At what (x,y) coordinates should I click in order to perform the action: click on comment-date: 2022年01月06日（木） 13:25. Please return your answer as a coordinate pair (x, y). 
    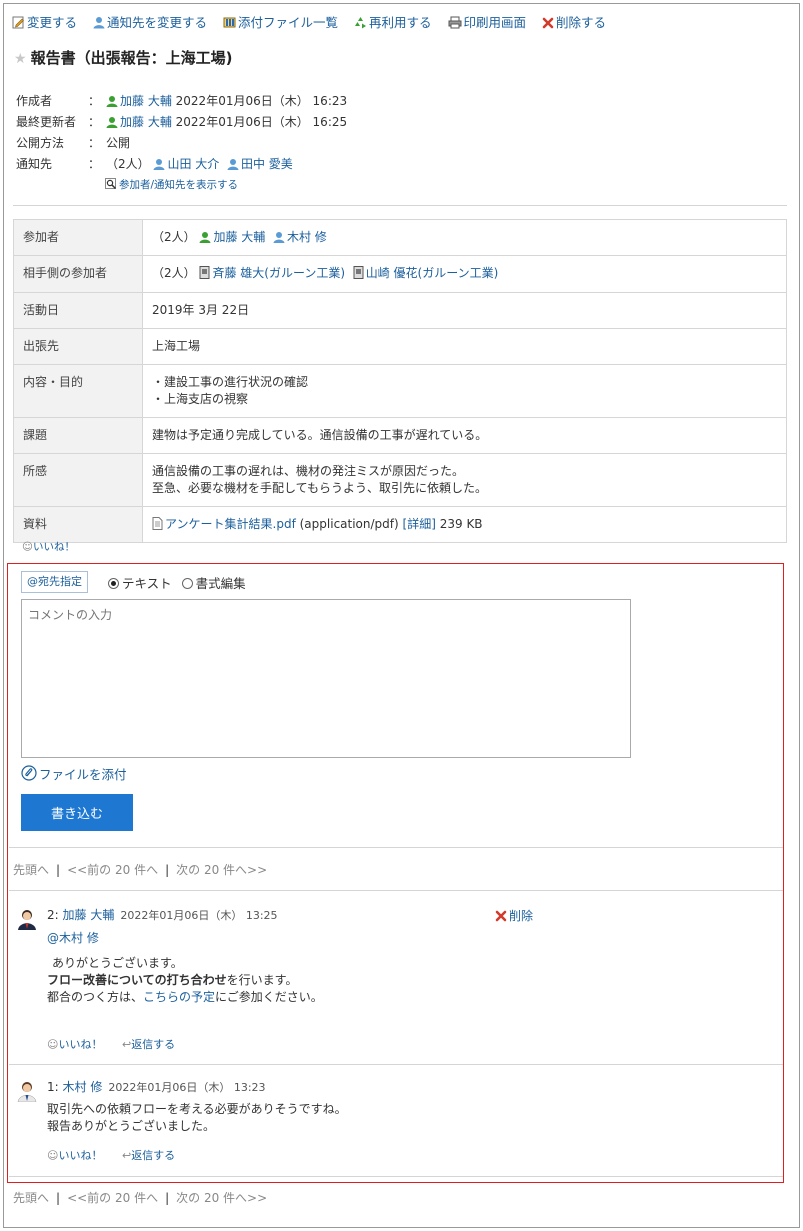
    Looking at the image, I should click on (199, 915).